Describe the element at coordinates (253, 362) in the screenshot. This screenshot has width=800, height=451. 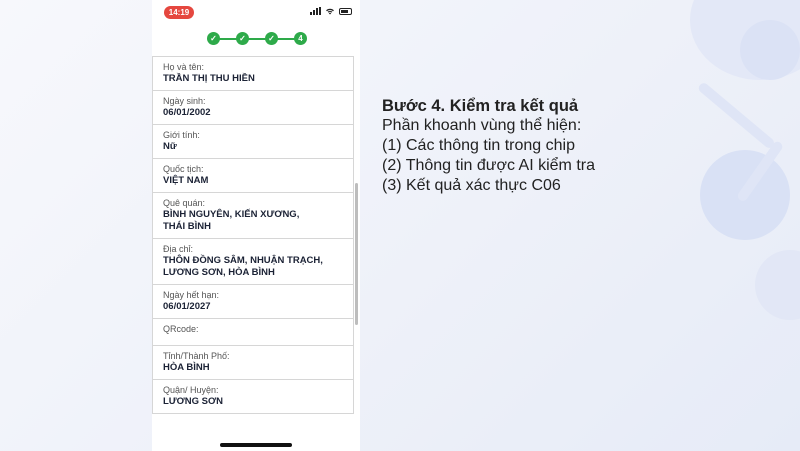
I see `field-province: Tỉnh/Thành Phố: HÒA BÌNH` at that location.